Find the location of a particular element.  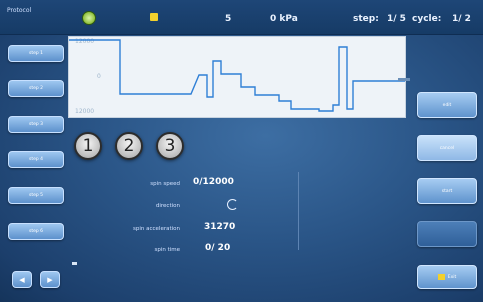

sidebar-item-step-4: step 4 is located at coordinates (36, 159).